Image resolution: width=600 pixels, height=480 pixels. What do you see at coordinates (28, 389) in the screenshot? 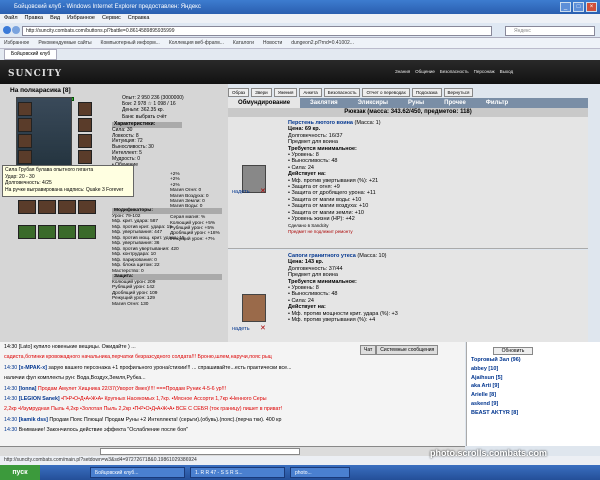
I see `chat-nick: [Ionna]` at bounding box center [28, 389].